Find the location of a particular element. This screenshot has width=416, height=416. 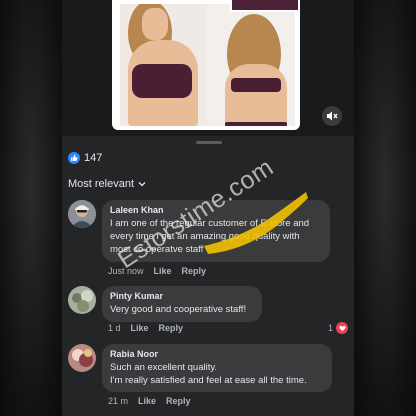

product-photo-back is located at coordinates (251, 65).